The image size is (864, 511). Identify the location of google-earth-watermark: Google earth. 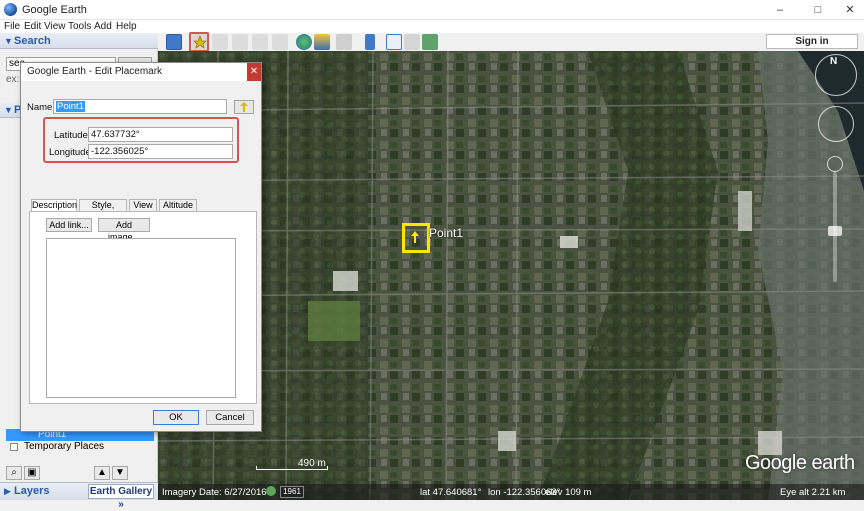
(800, 463).